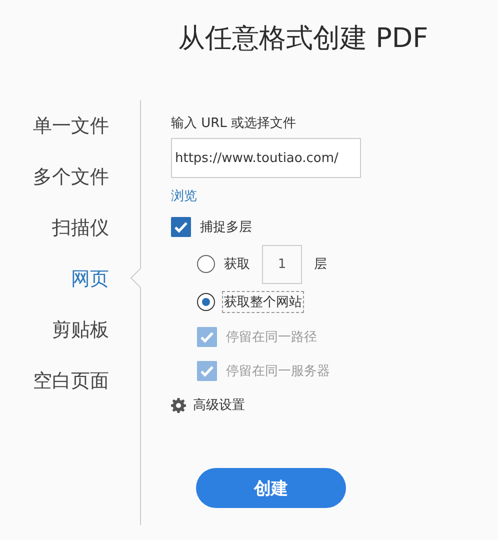  Describe the element at coordinates (71, 126) in the screenshot. I see `sidebar-item: 单一文件` at that location.